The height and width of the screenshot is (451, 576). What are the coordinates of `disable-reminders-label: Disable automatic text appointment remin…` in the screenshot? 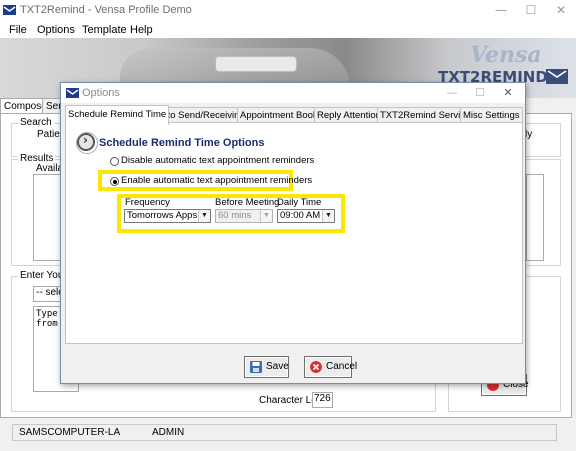 It's located at (217, 160).